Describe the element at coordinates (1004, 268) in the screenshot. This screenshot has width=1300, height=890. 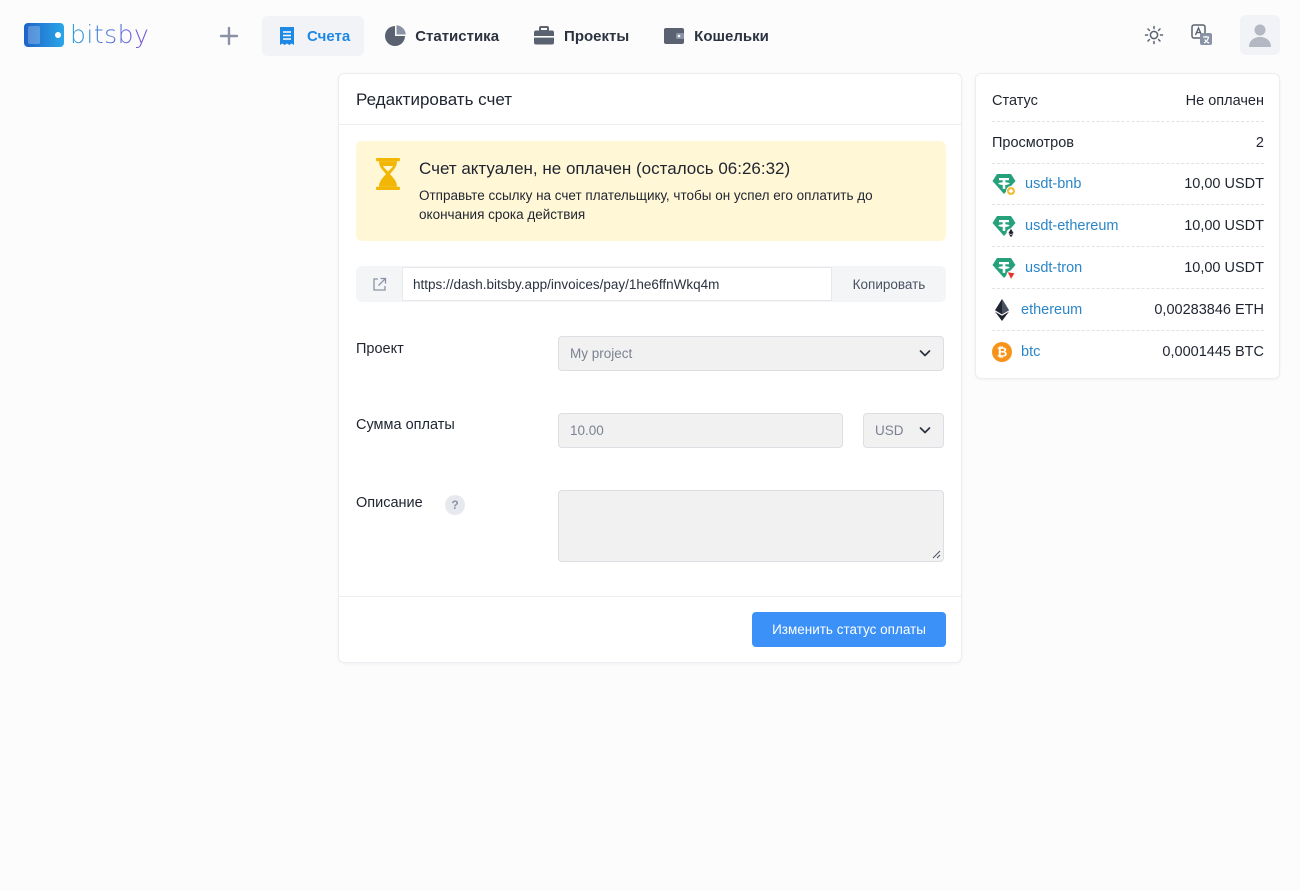
I see `tether-tron-icon` at that location.